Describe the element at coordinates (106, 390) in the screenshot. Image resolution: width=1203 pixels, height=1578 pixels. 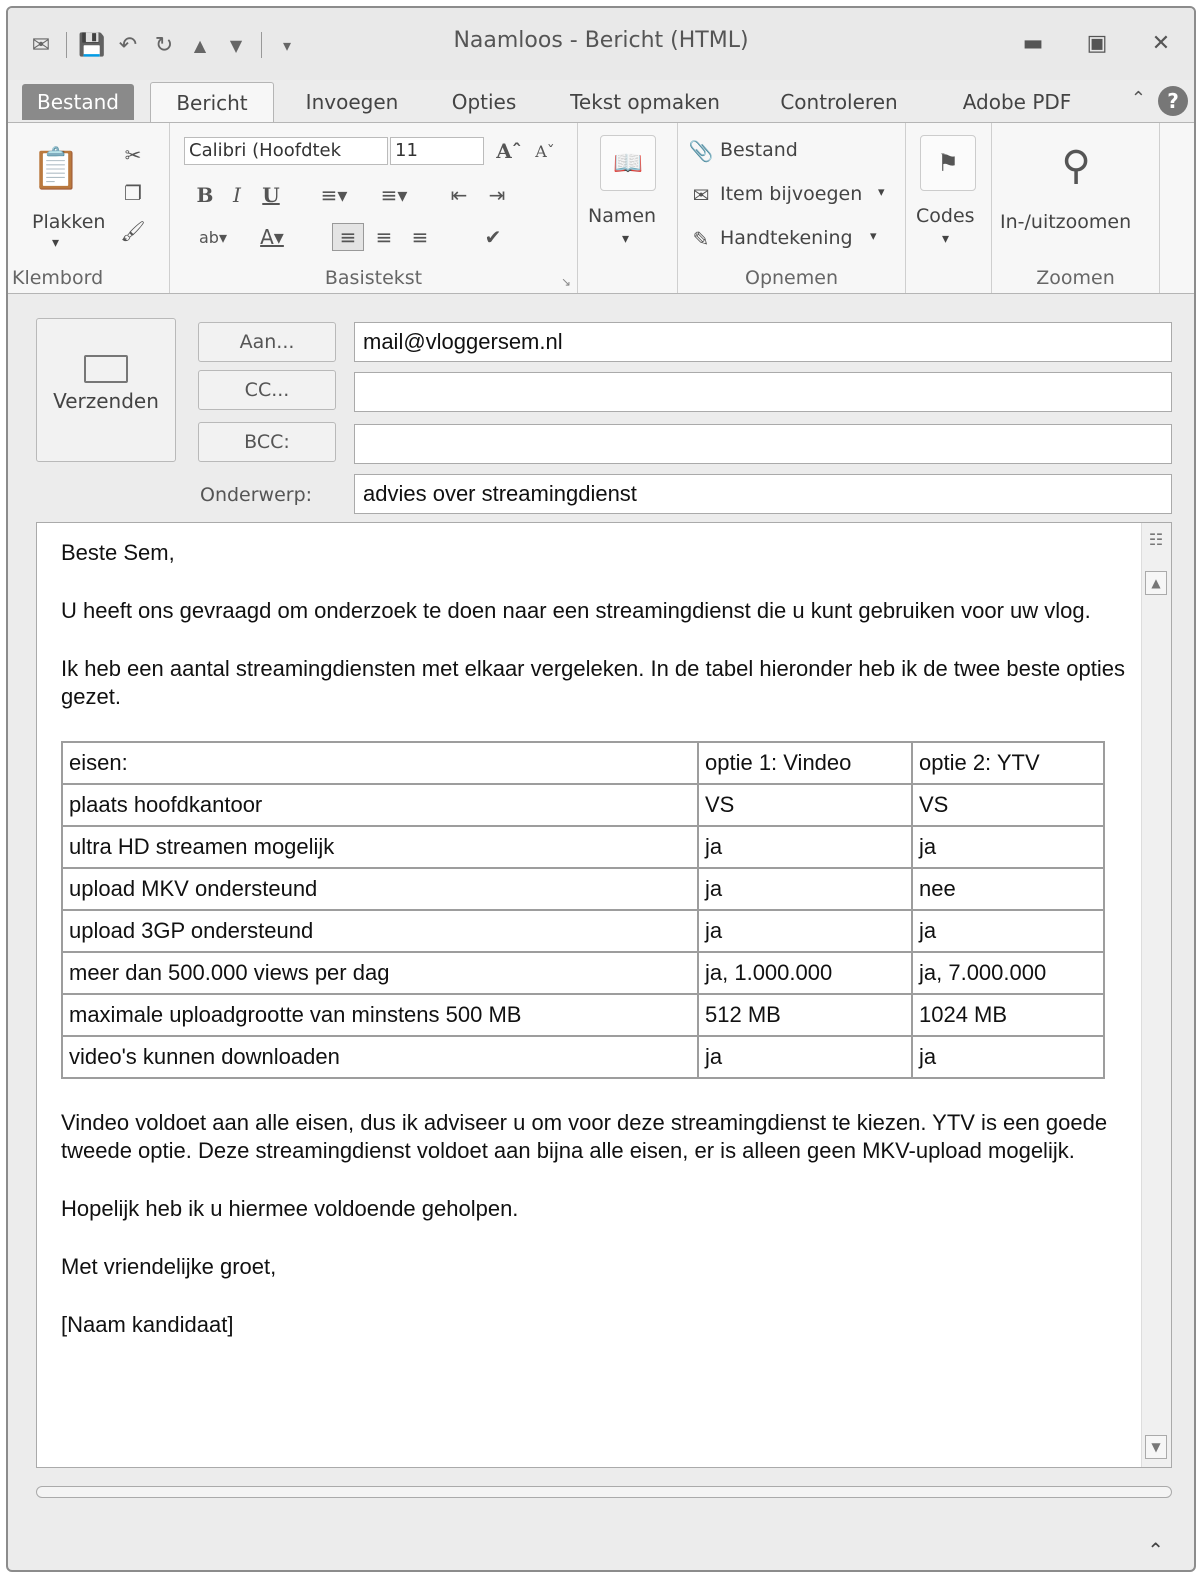
I see `send-button: Verzenden` at that location.